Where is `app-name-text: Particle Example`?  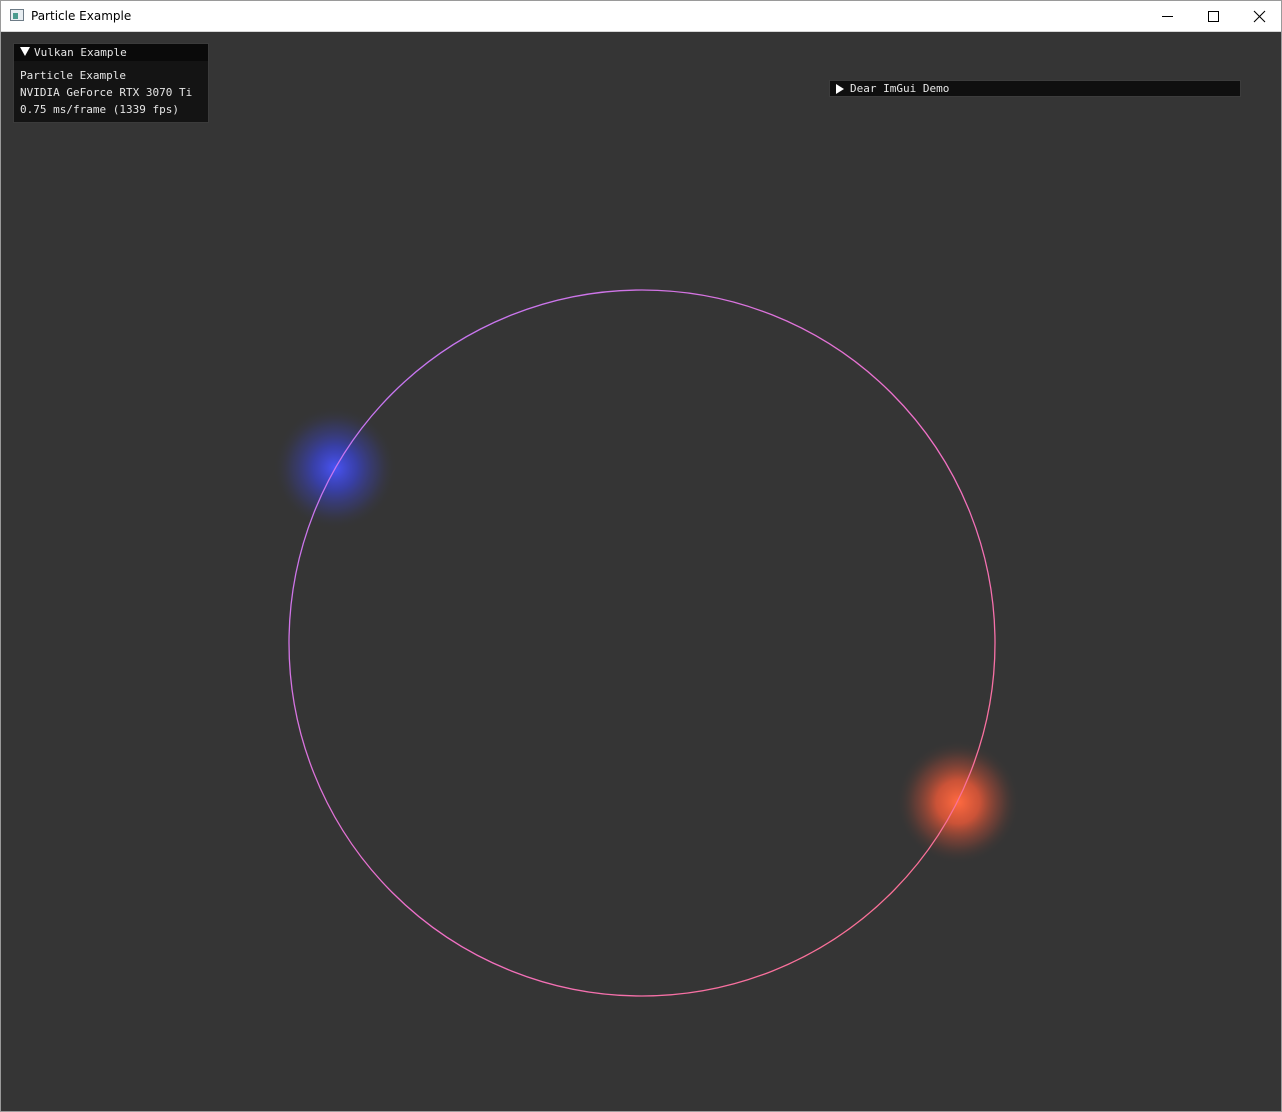
app-name-text: Particle Example is located at coordinates (73, 75).